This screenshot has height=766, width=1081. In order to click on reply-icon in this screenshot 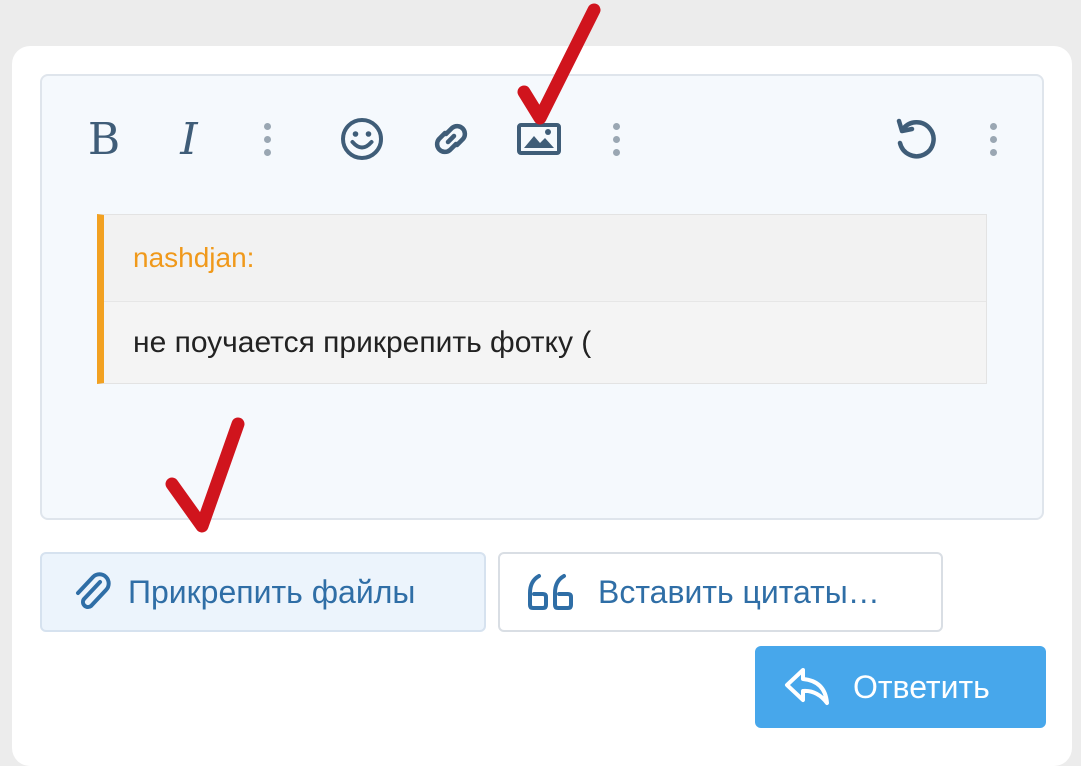, I will do `click(807, 686)`.